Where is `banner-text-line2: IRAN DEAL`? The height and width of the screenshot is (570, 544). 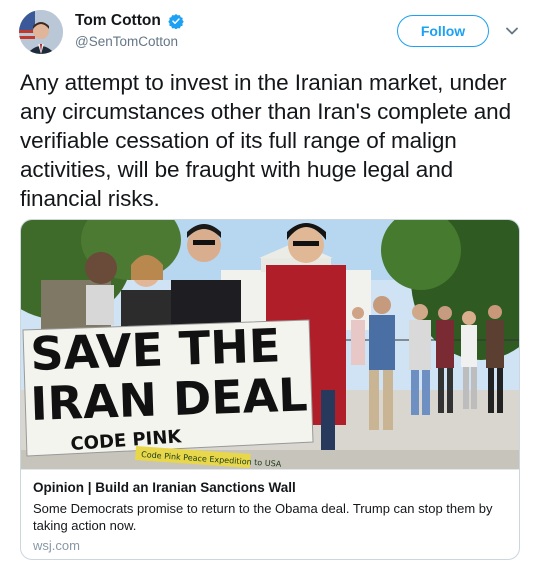
banner-text-line2: IRAN DEAL is located at coordinates (168, 399).